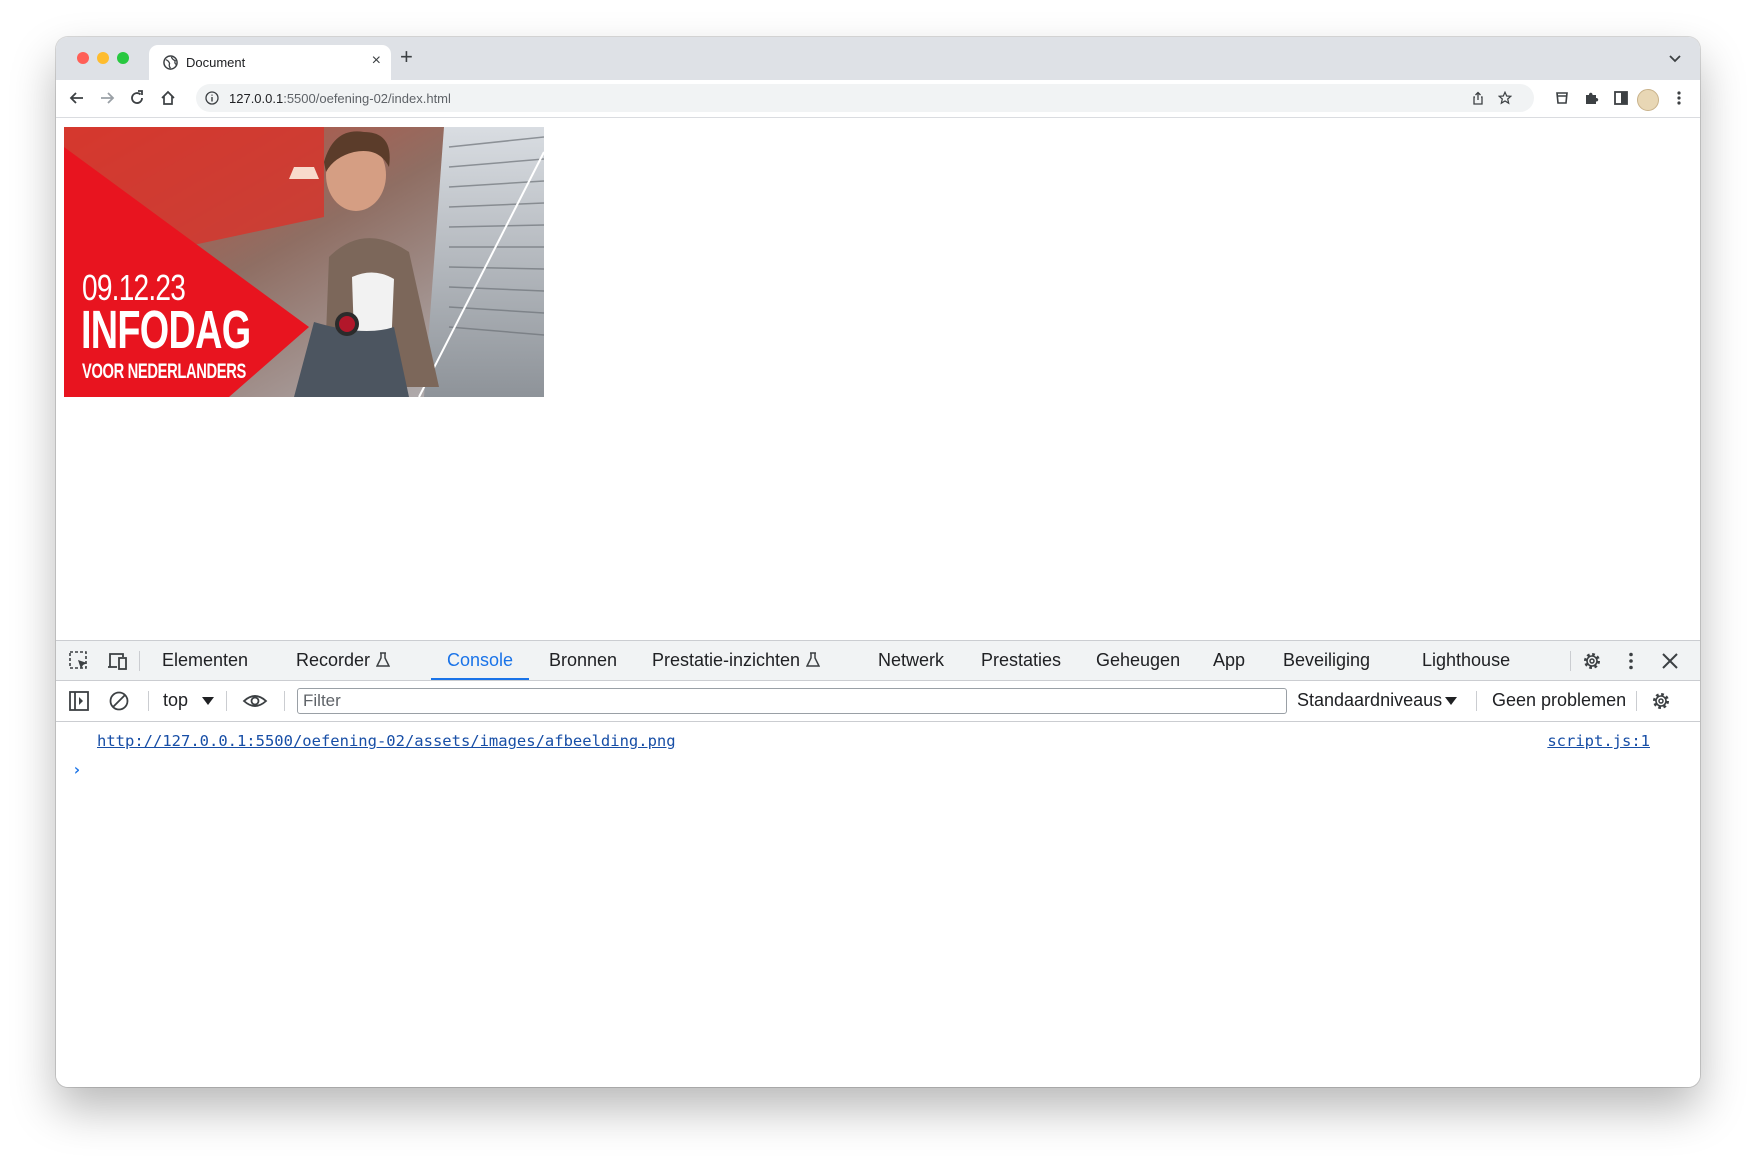  What do you see at coordinates (792, 701) in the screenshot?
I see `console-filter-input` at bounding box center [792, 701].